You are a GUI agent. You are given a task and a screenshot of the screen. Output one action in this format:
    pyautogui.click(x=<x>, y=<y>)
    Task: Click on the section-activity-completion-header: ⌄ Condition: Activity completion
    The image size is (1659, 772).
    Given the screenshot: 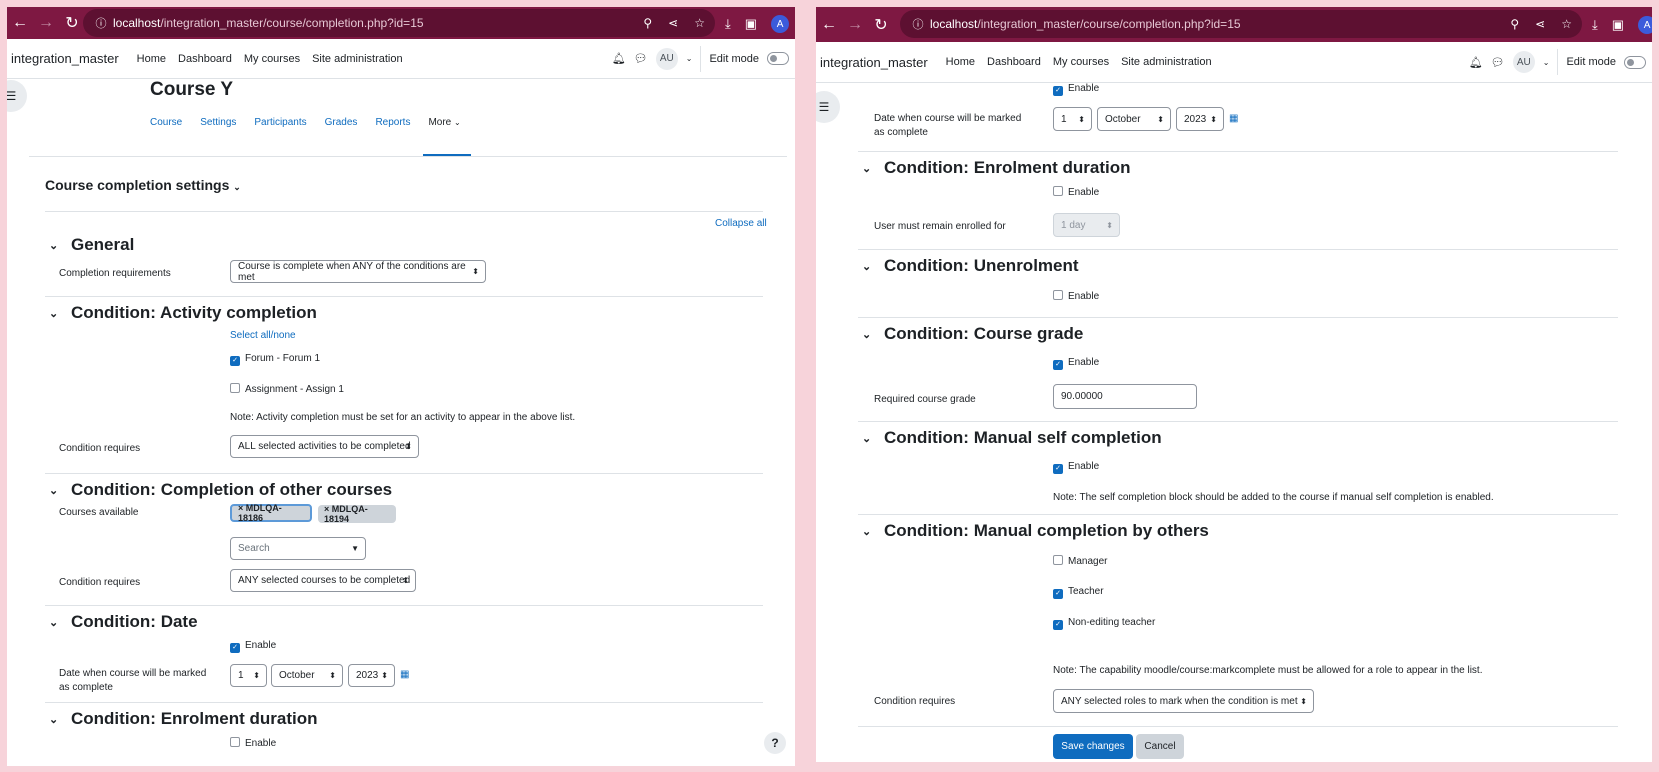 What is the action you would take?
    pyautogui.click(x=183, y=313)
    